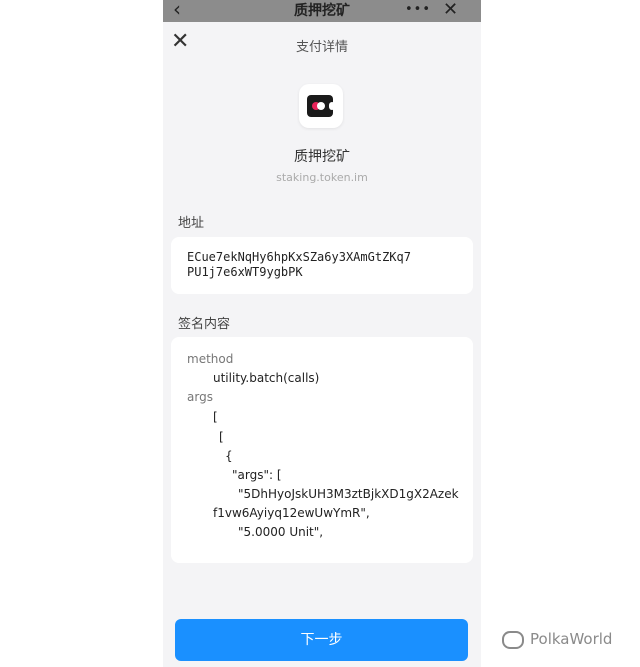 The height and width of the screenshot is (667, 640). What do you see at coordinates (191, 223) in the screenshot?
I see `address-label: 地址` at bounding box center [191, 223].